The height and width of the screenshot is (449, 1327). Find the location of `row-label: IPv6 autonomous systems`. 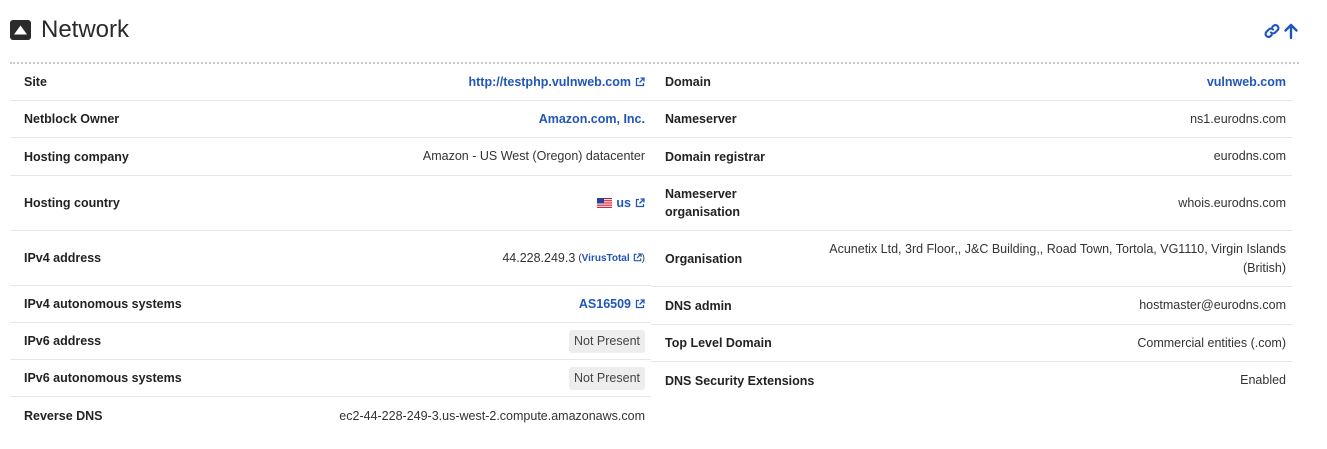

row-label: IPv6 autonomous systems is located at coordinates (103, 378).